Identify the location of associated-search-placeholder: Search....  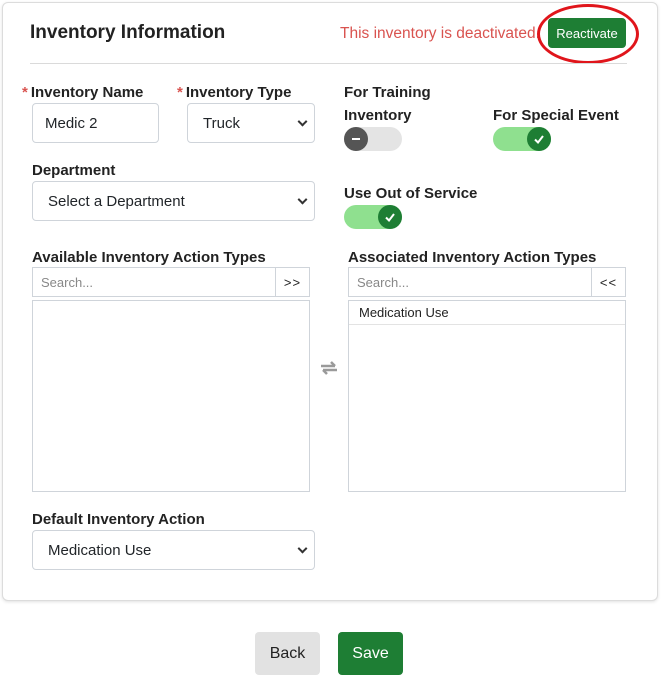
(383, 282).